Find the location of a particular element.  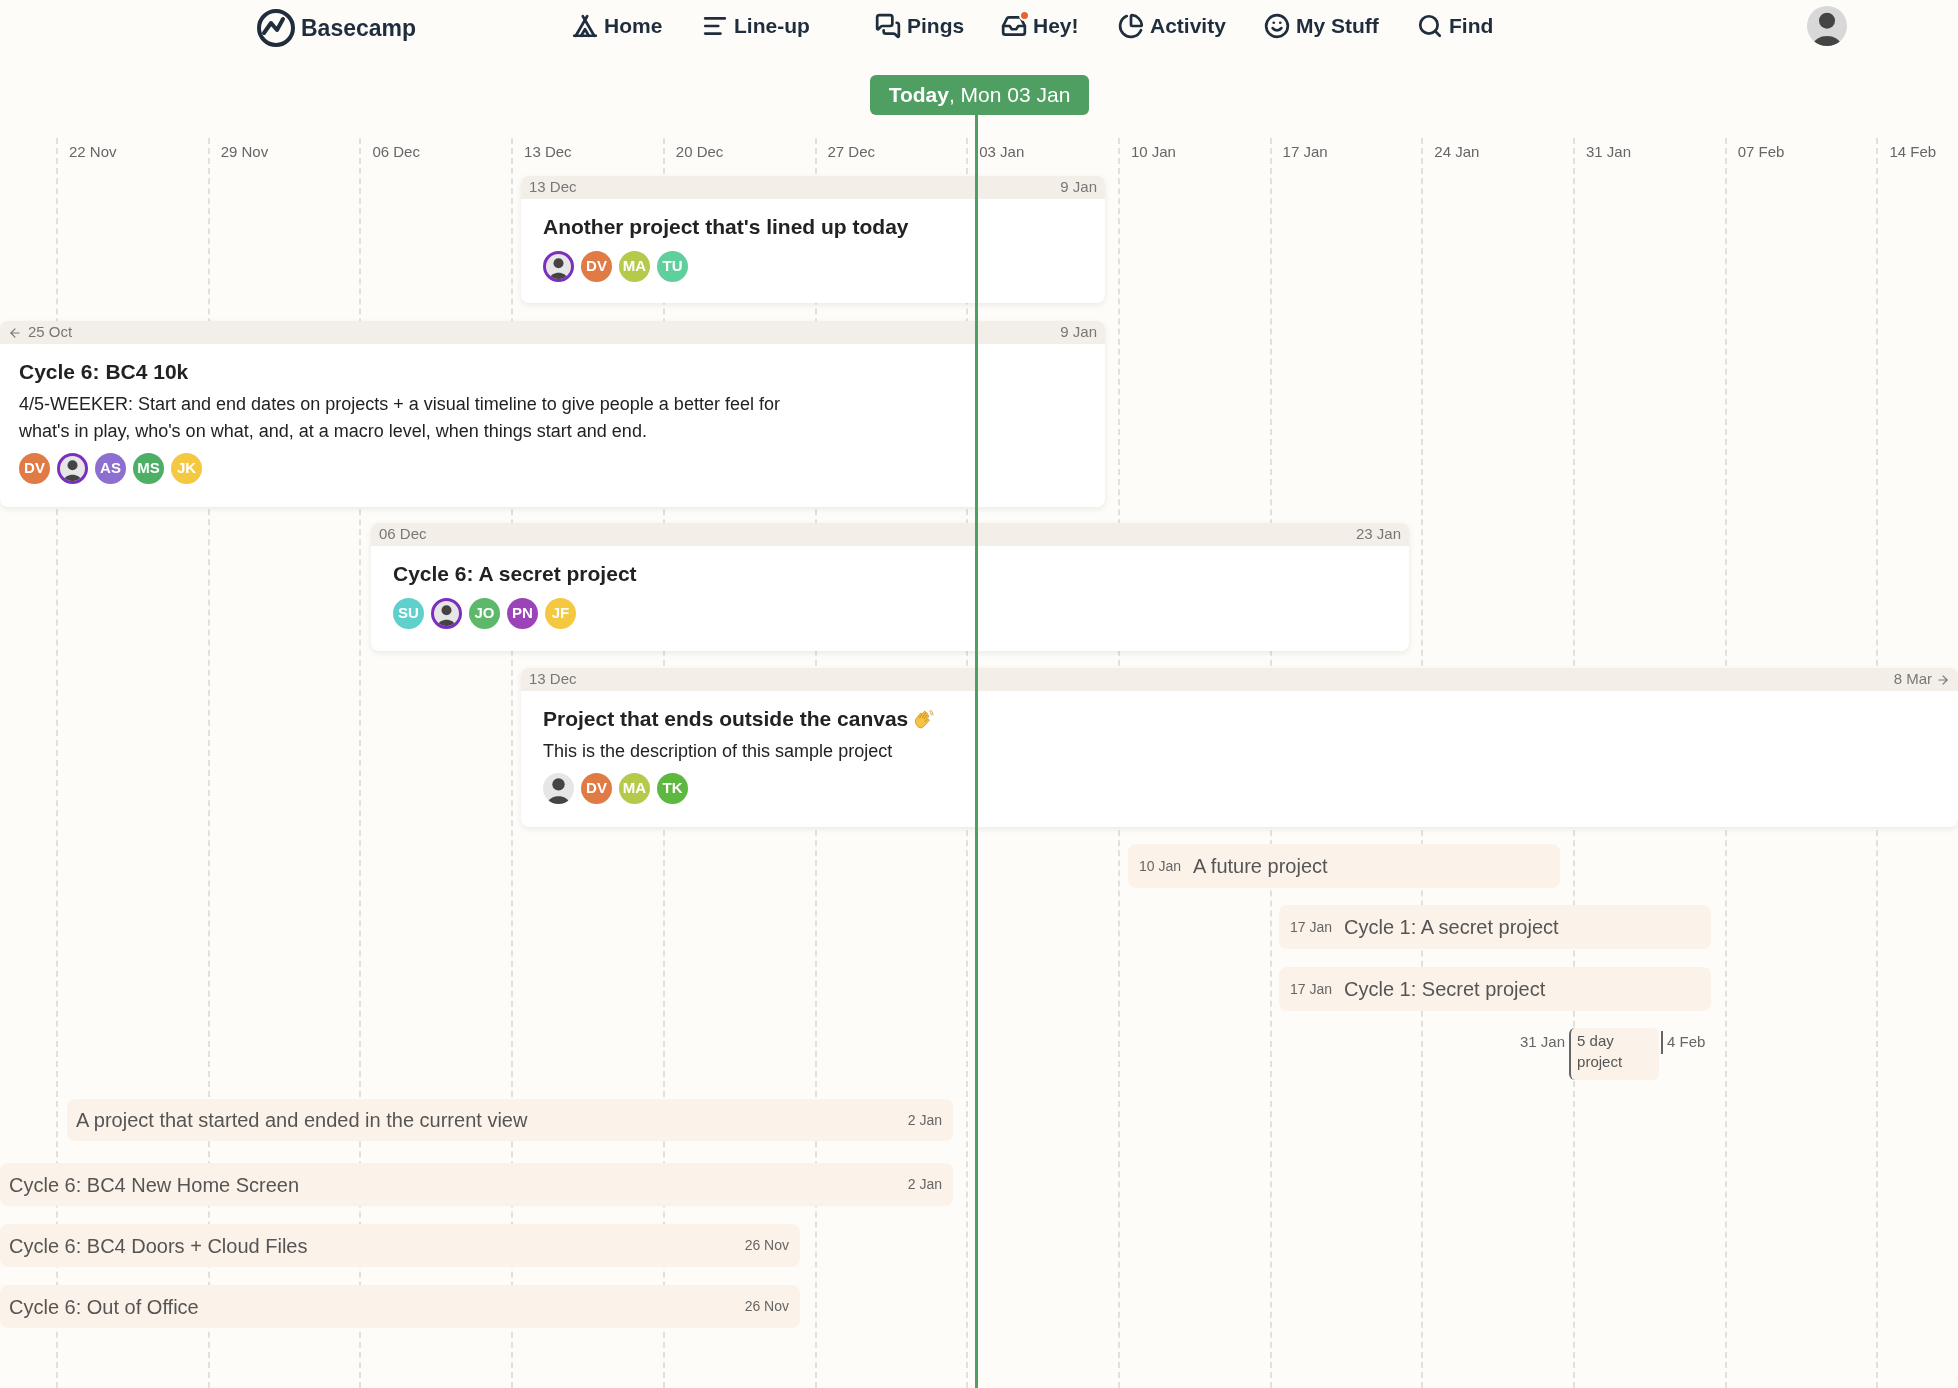

project-pill: 10 Jan A future project is located at coordinates (1344, 866).